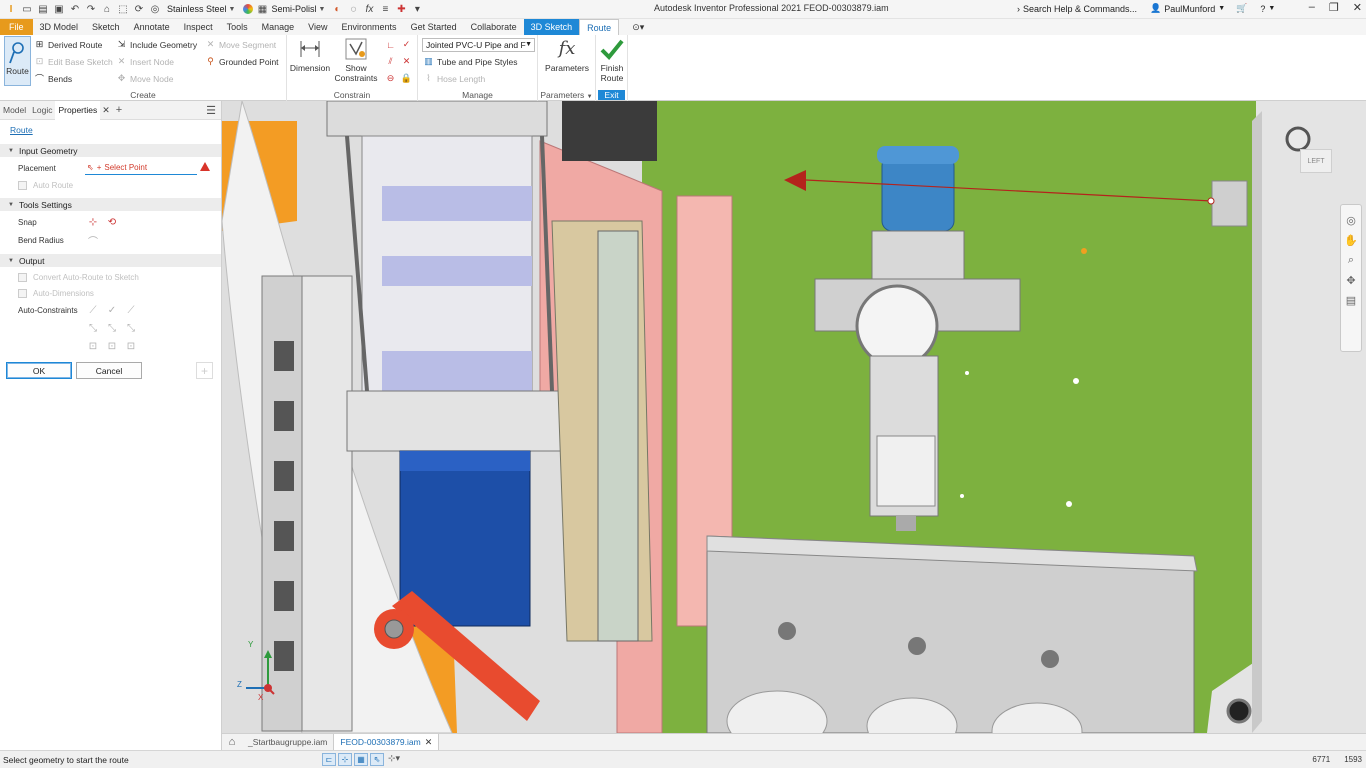  What do you see at coordinates (21, 130) in the screenshot?
I see `breadcrumb: Route` at bounding box center [21, 130].